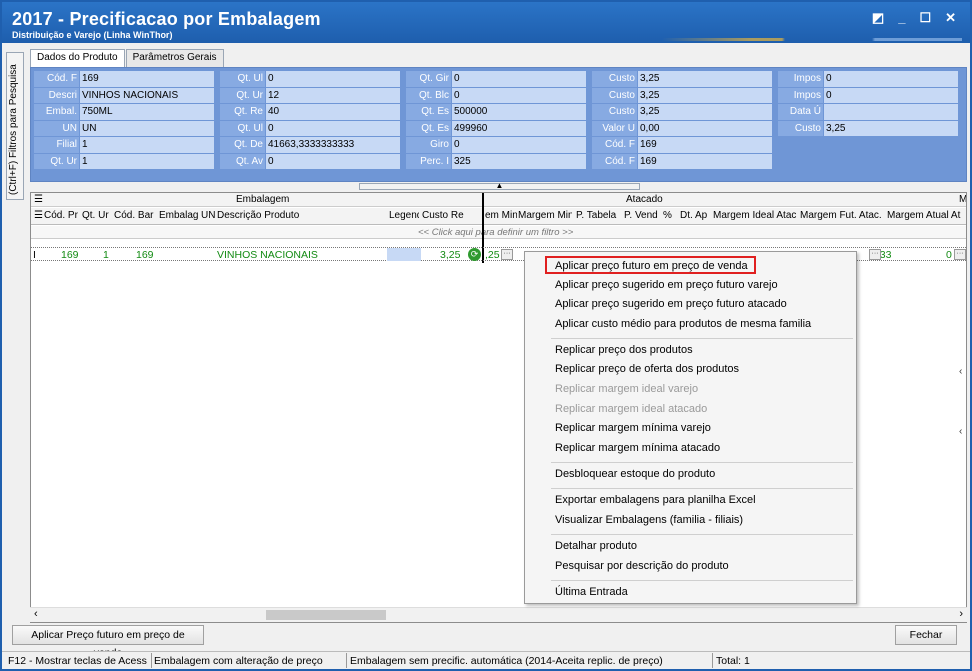  What do you see at coordinates (208, 215) in the screenshot?
I see `col-un: UN` at bounding box center [208, 215].